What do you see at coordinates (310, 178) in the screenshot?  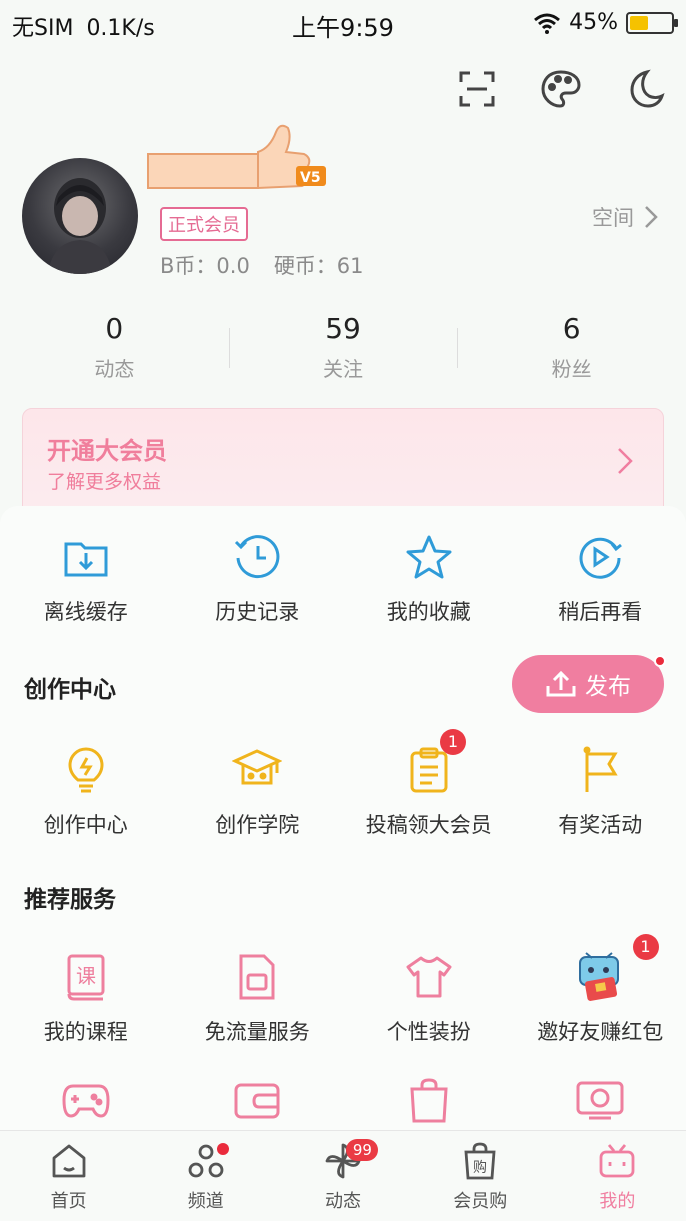 I see `svg-text: V5` at bounding box center [310, 178].